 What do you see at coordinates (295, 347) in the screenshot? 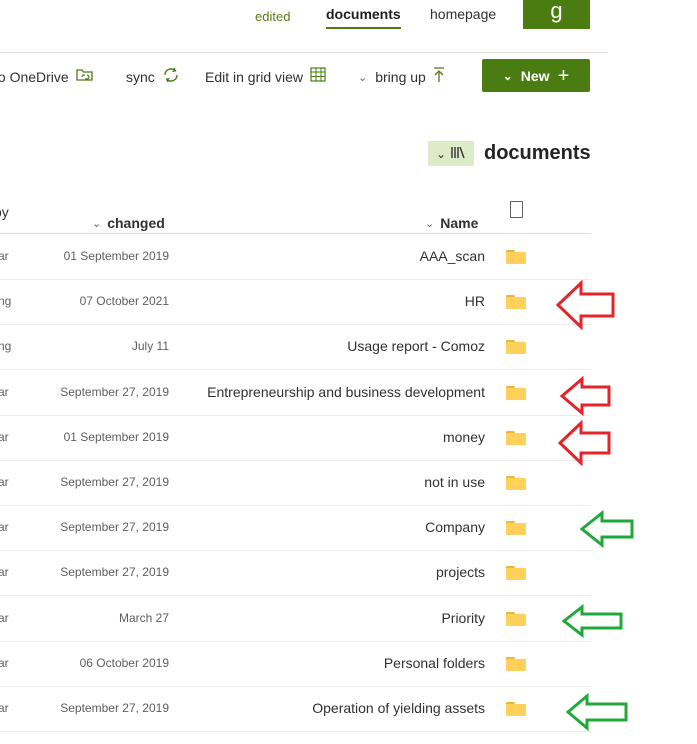
I see `table-row: ng July 11 Usage report - Comoz` at bounding box center [295, 347].